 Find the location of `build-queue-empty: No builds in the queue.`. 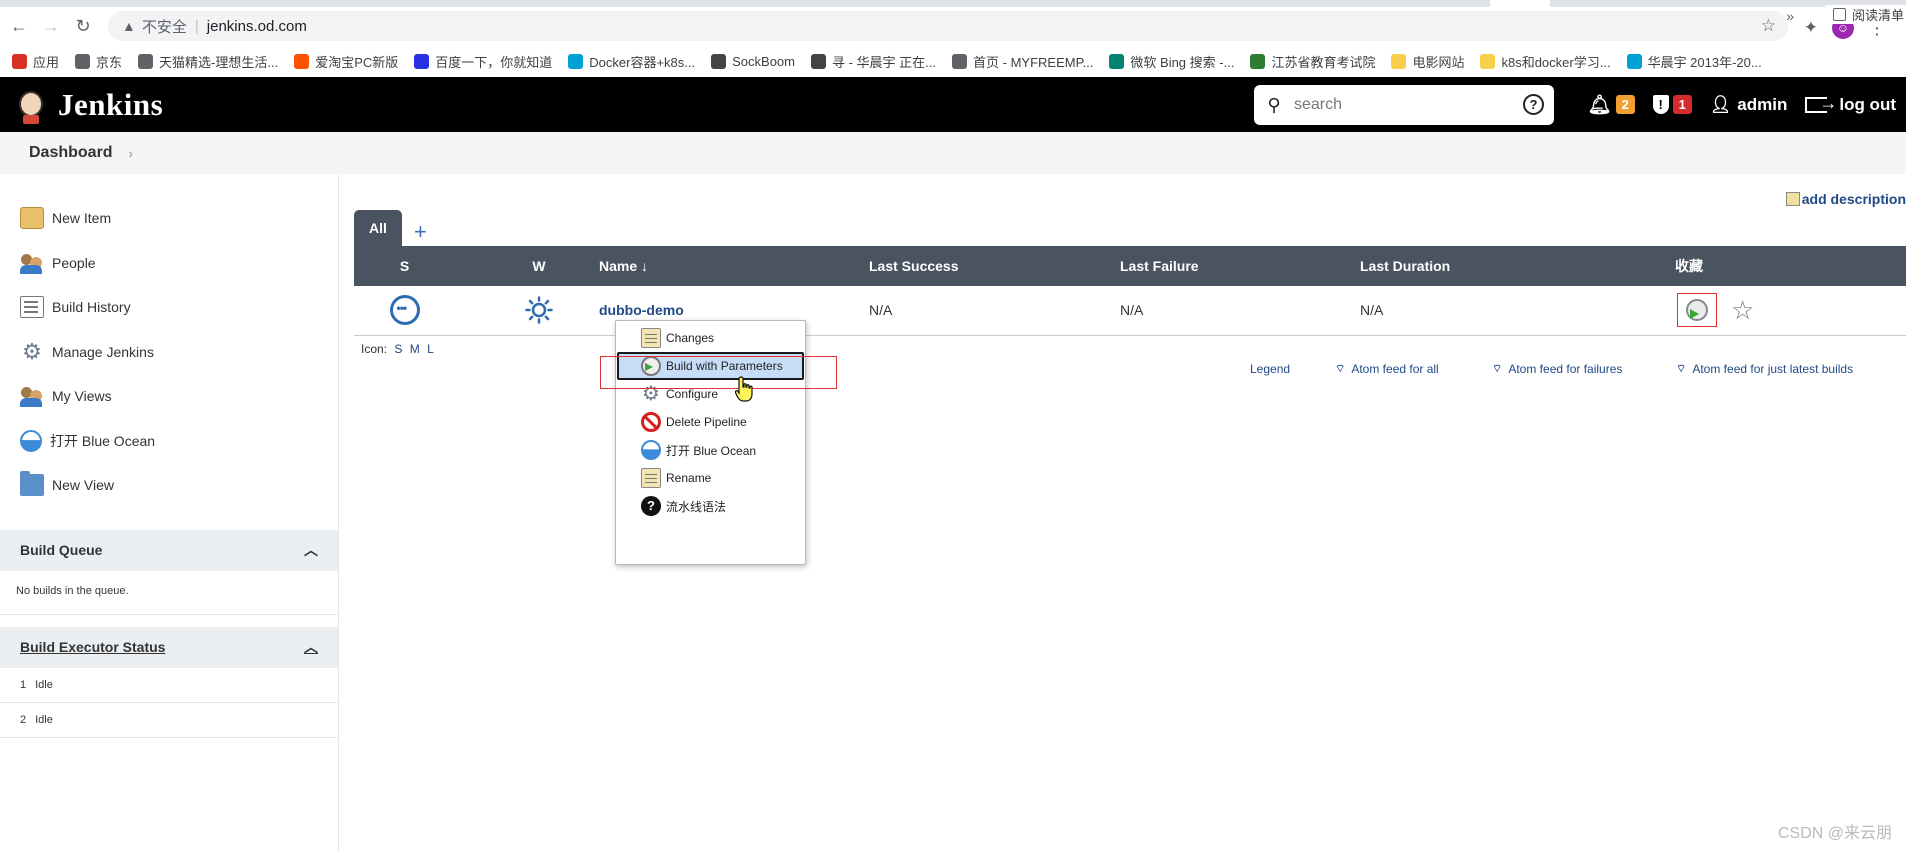

build-queue-empty: No builds in the queue. is located at coordinates (169, 593).